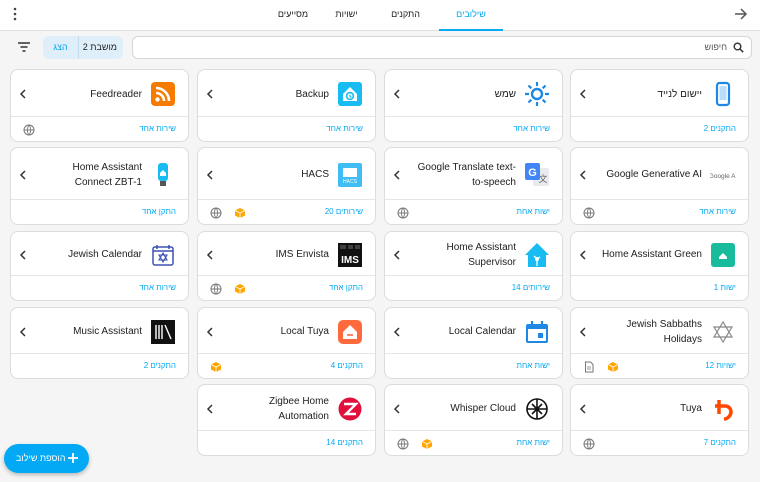  What do you see at coordinates (15, 14) in the screenshot?
I see `more-options-icon` at bounding box center [15, 14].